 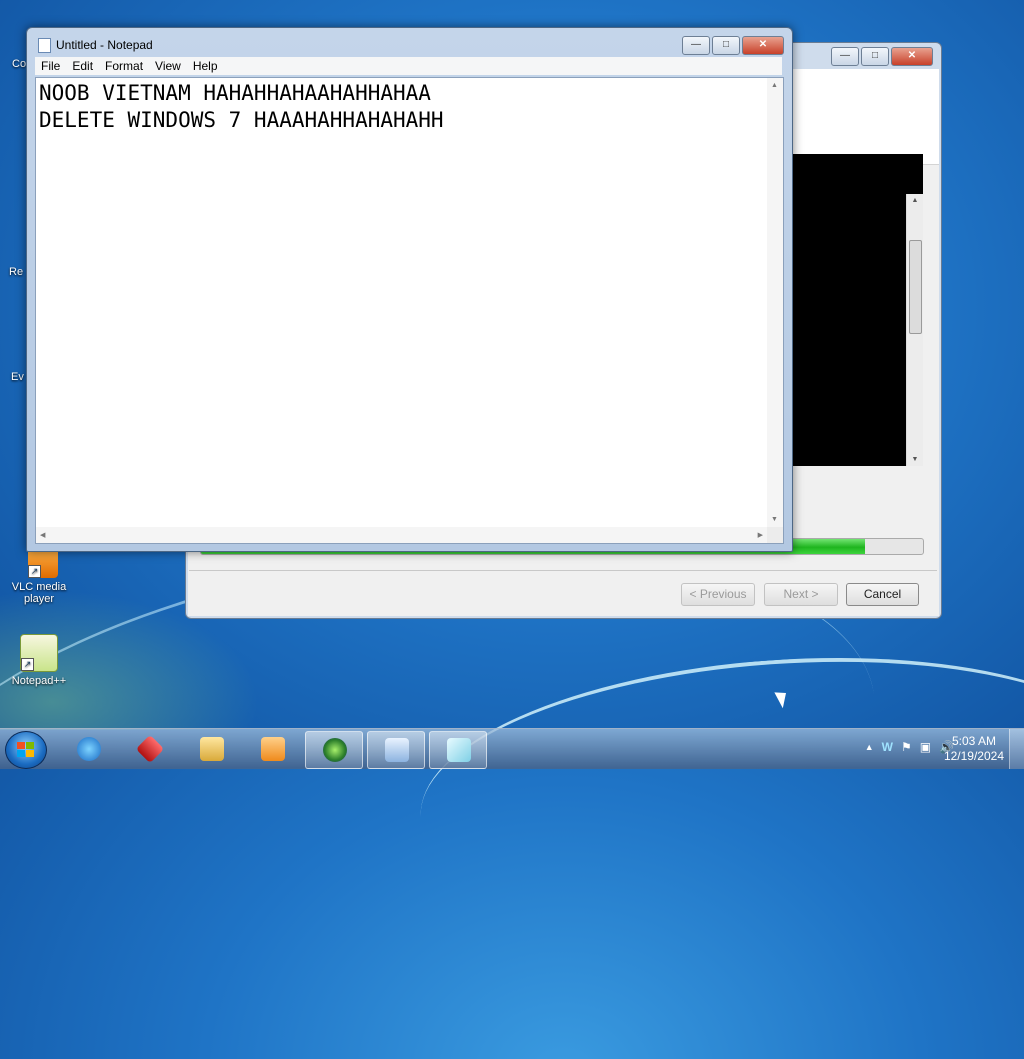 What do you see at coordinates (104, 45) in the screenshot?
I see `window-title: Untitled - Notepad` at bounding box center [104, 45].